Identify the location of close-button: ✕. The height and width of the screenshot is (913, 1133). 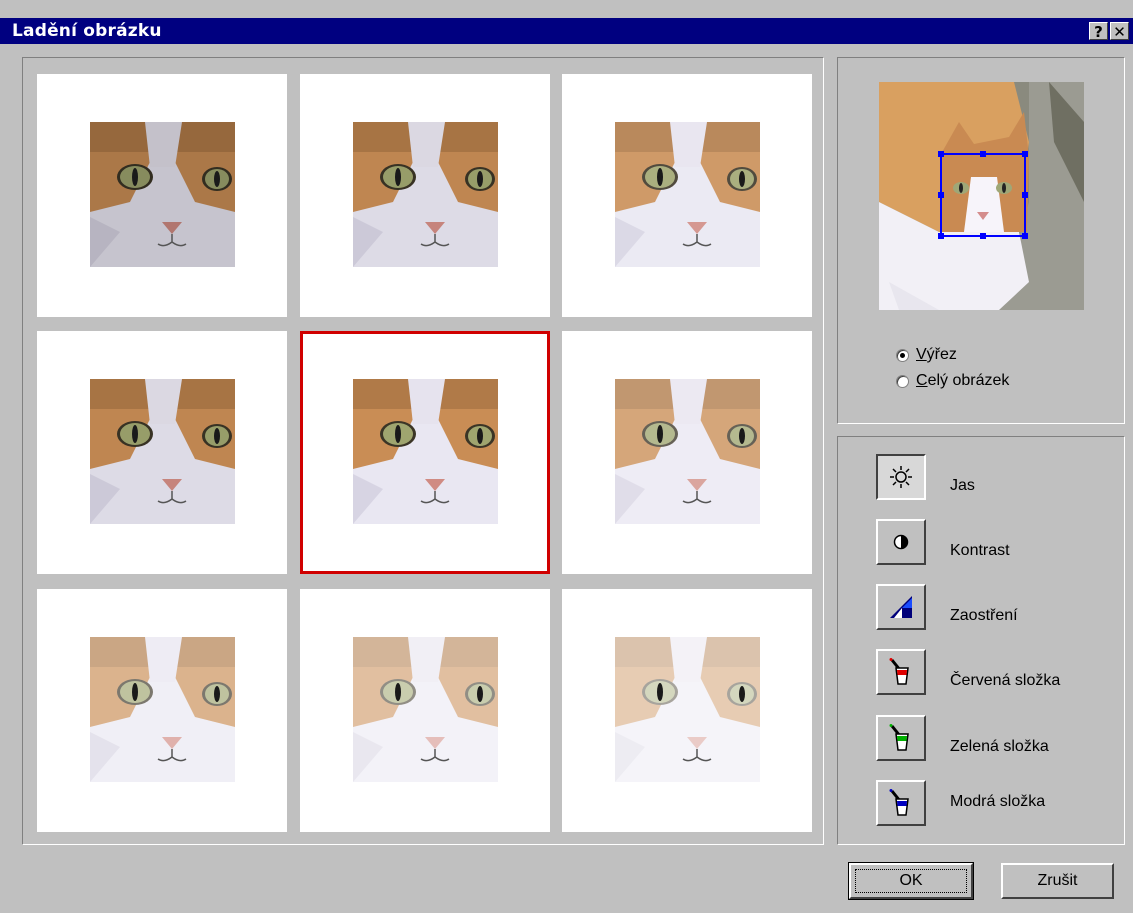
(1119, 31).